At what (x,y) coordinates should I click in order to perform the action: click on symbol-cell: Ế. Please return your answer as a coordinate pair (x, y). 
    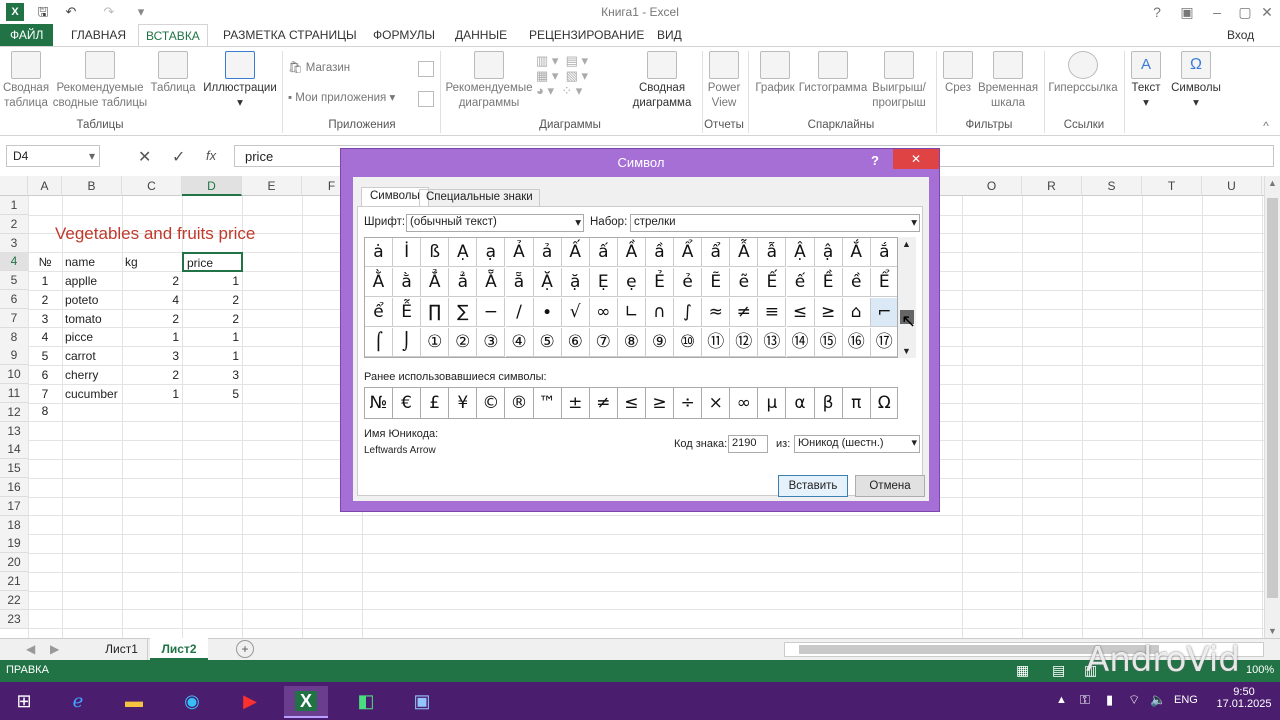
    Looking at the image, I should click on (772, 282).